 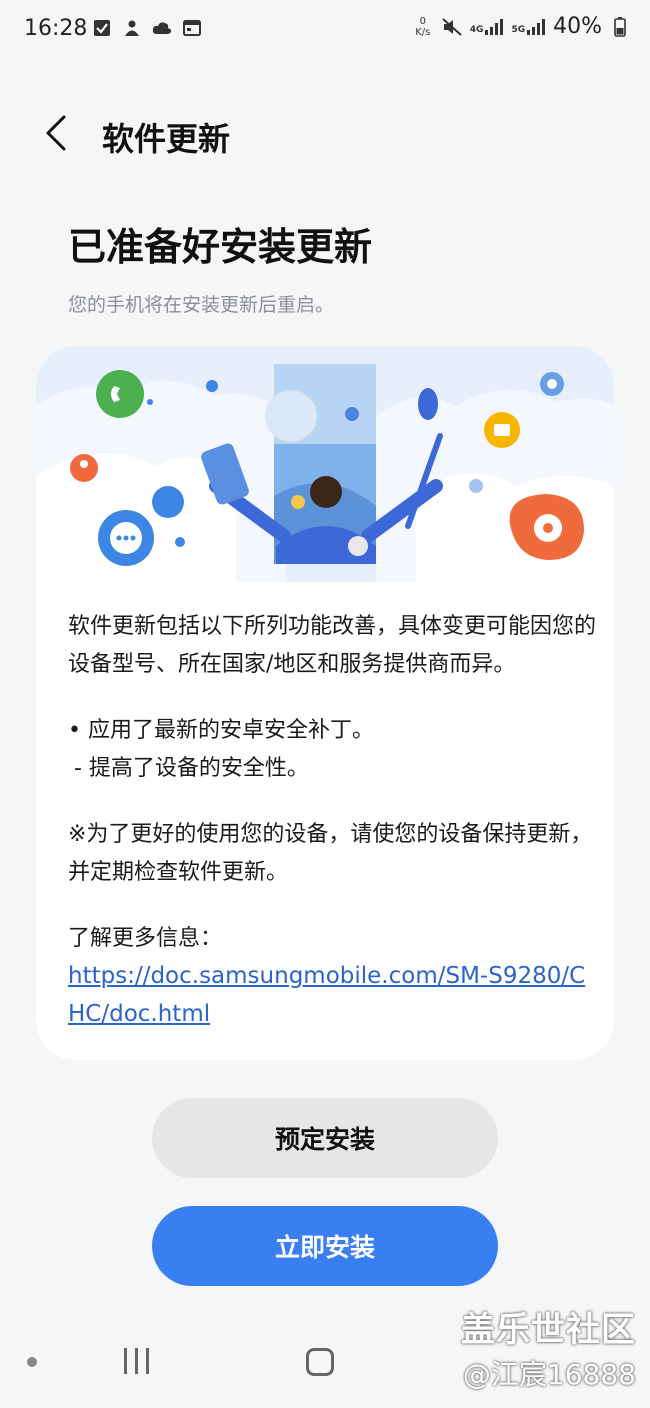 I want to click on battery-icon, so click(x=620, y=26).